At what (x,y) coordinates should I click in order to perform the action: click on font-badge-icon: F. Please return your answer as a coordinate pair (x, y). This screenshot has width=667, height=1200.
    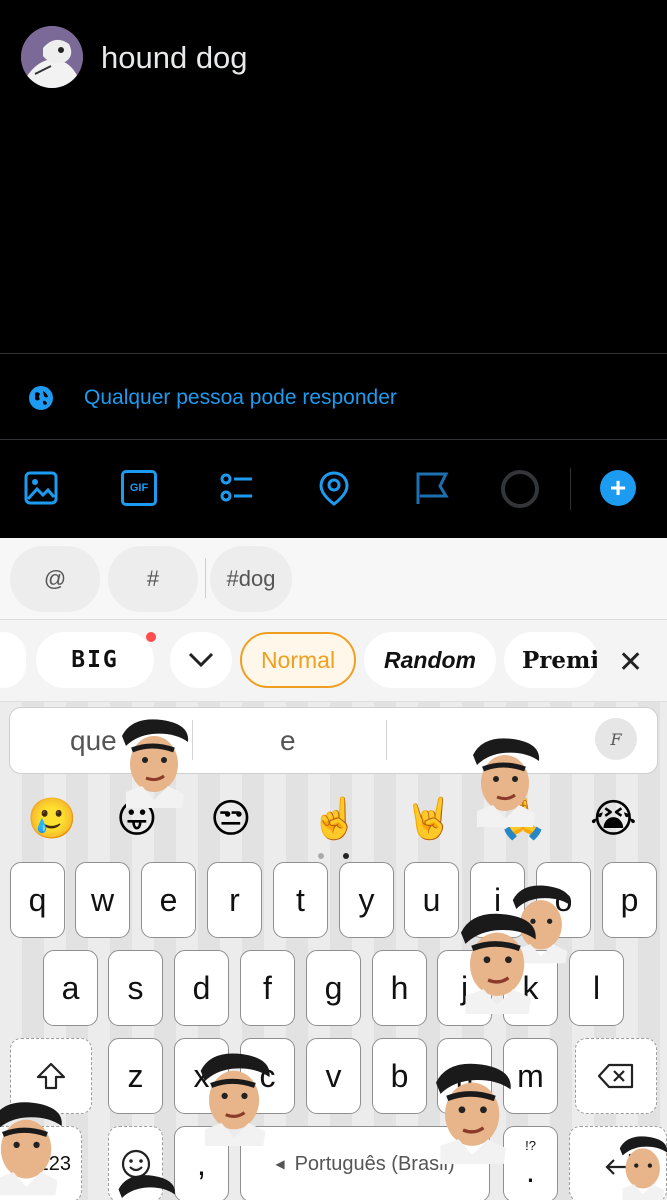
    Looking at the image, I should click on (616, 739).